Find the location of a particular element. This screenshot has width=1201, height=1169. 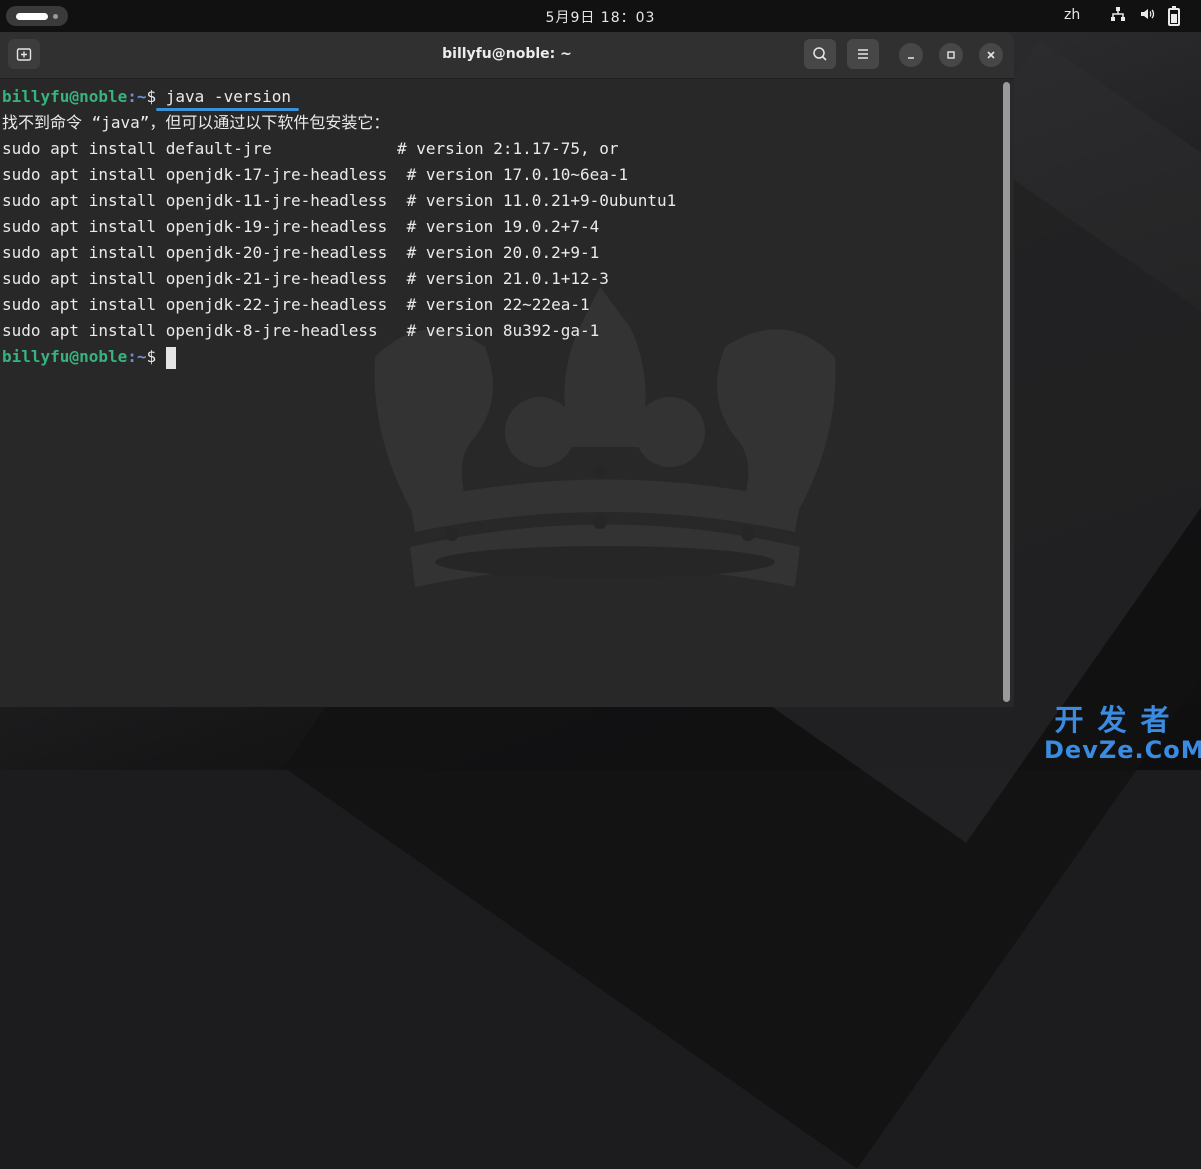

battery-icon is located at coordinates (1174, 16).